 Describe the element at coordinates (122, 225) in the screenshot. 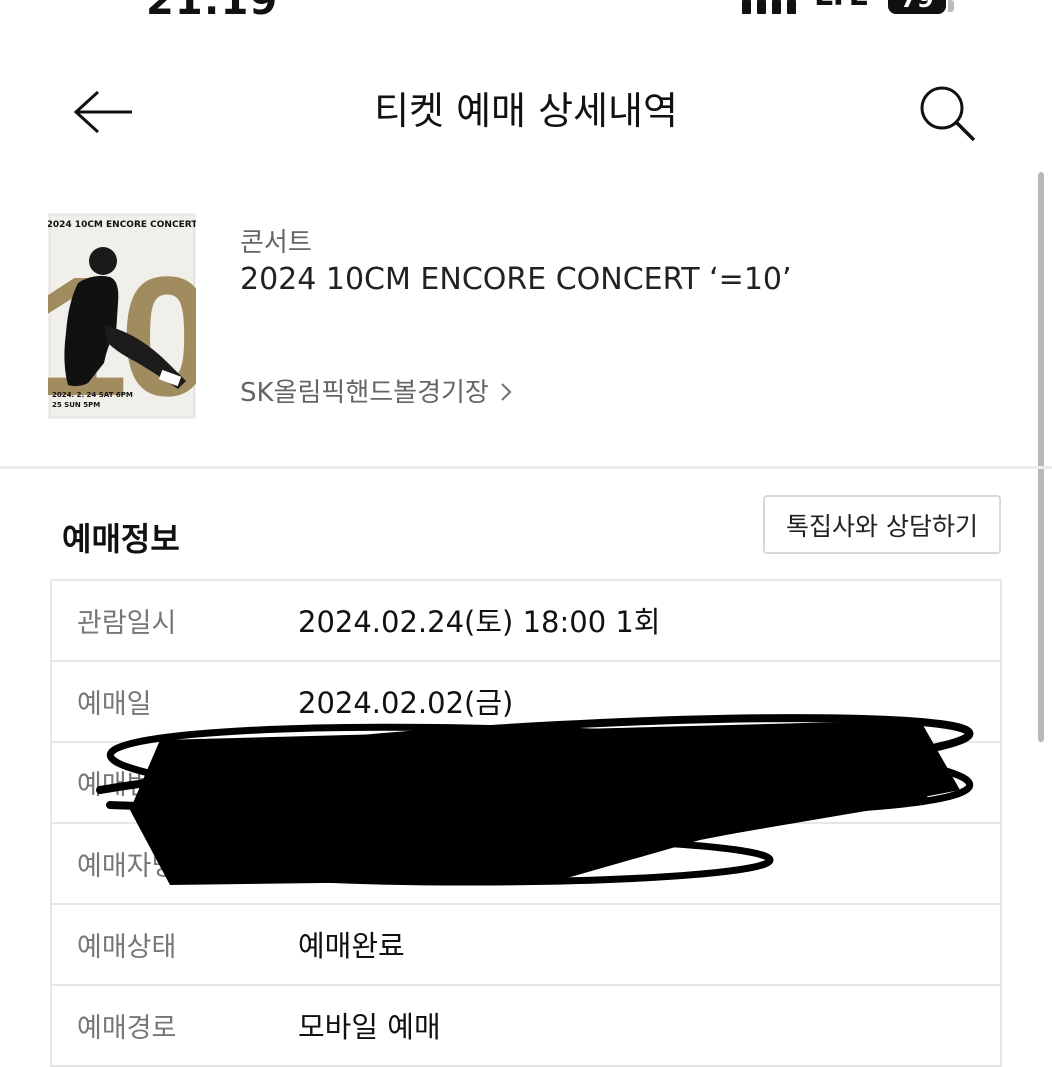

I see `poster-headline: 2024 10CM ENCORE CONCERT` at that location.